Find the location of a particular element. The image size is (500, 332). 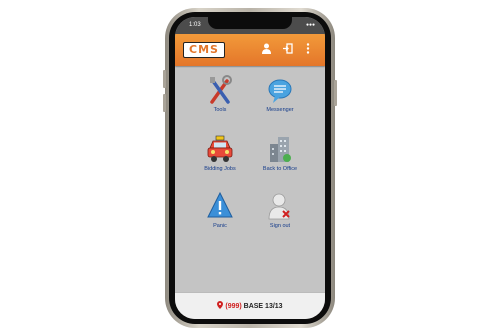

taxi-icon is located at coordinates (220, 148).